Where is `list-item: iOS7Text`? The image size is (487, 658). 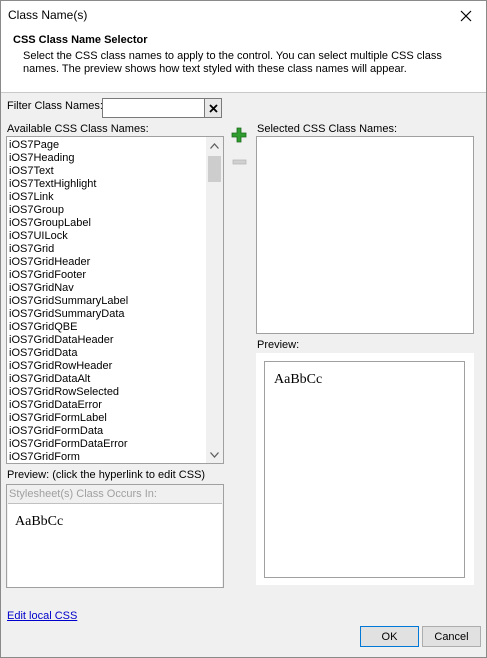
list-item: iOS7Text is located at coordinates (68, 171).